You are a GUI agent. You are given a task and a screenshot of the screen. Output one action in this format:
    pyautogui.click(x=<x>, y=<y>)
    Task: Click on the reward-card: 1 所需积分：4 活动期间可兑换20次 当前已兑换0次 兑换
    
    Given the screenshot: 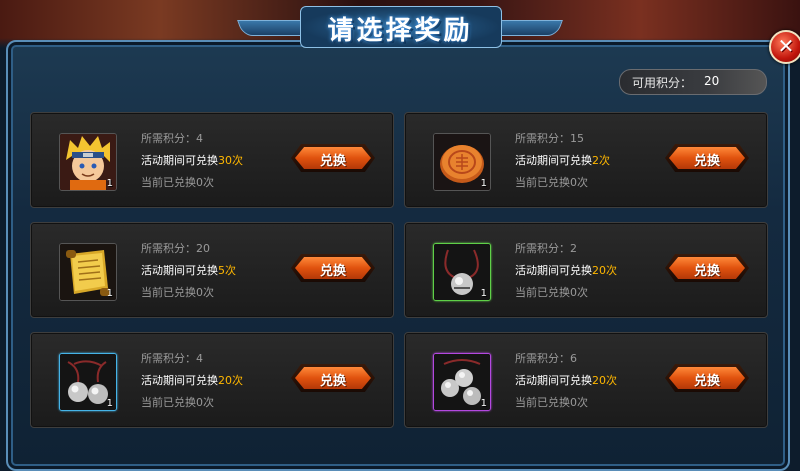 What is the action you would take?
    pyautogui.click(x=212, y=380)
    